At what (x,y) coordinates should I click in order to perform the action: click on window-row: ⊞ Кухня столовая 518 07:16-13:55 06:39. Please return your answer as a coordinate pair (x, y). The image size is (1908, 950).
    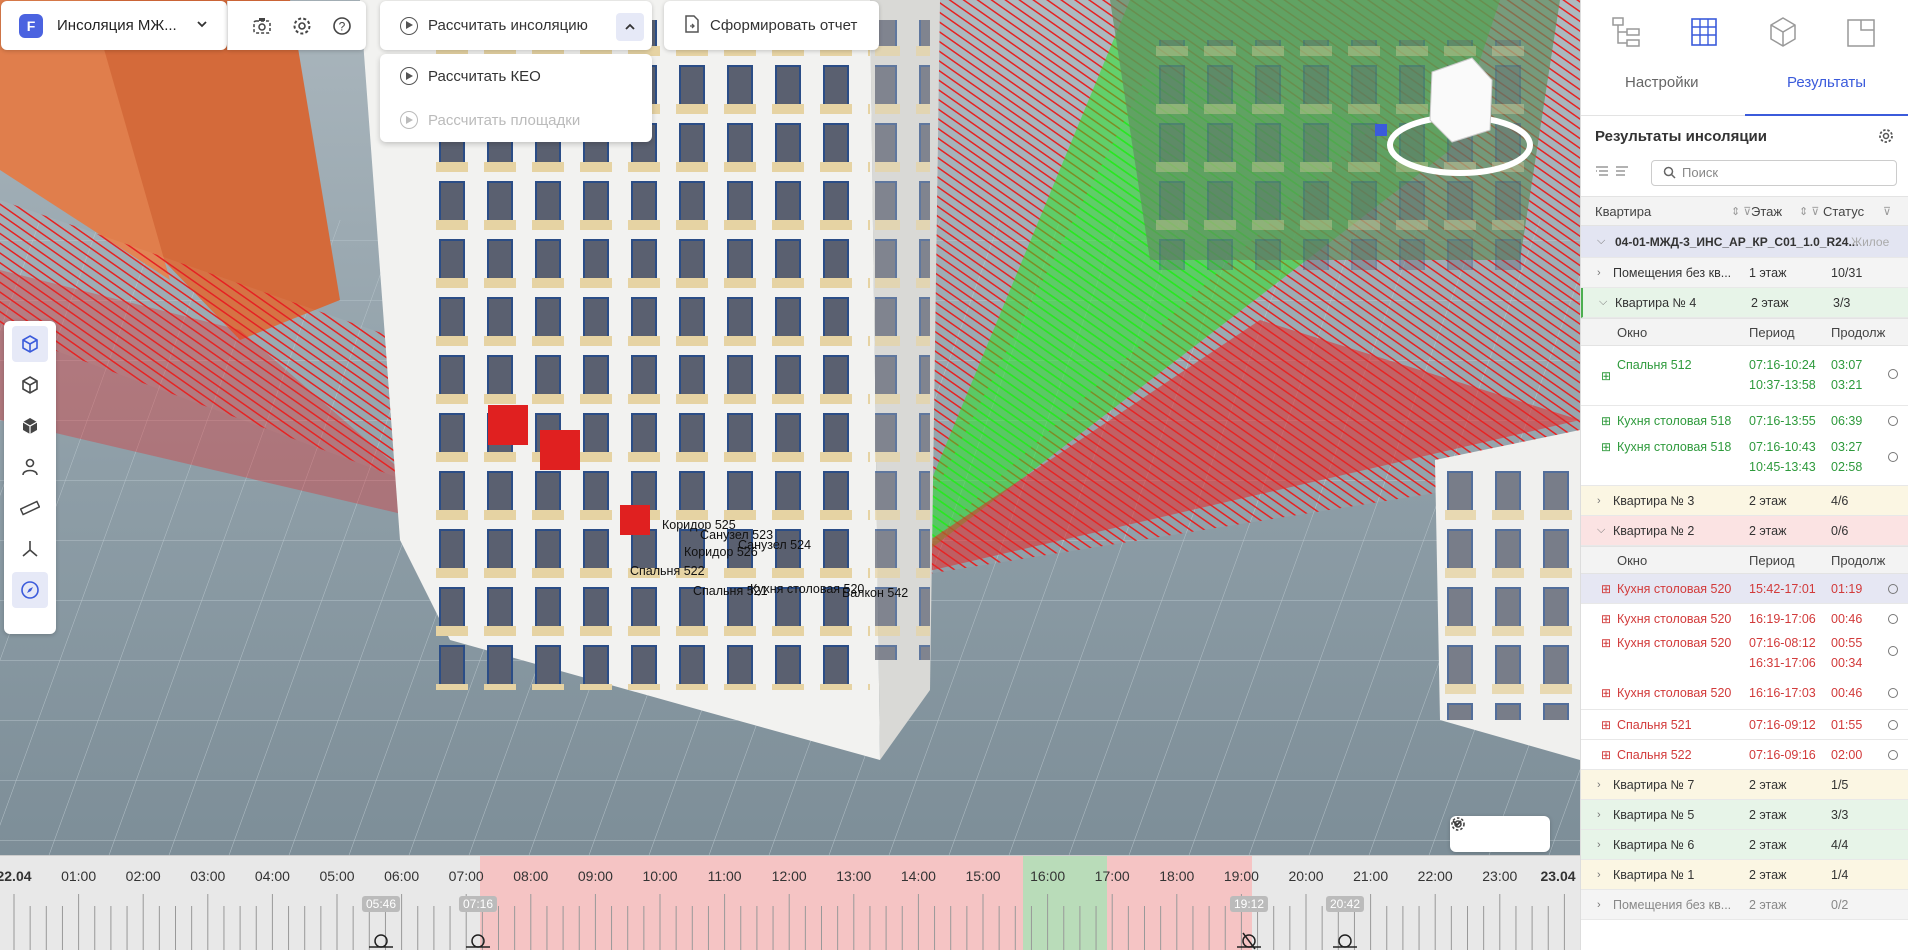
    Looking at the image, I should click on (1744, 421).